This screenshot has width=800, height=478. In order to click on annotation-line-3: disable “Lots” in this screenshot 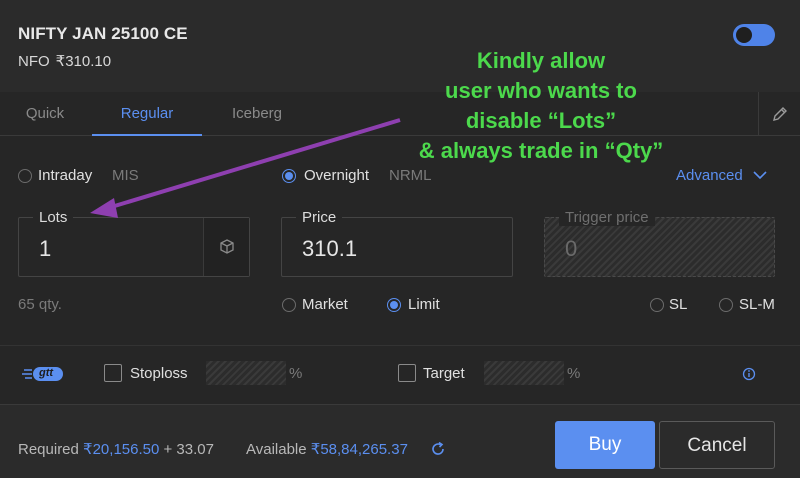, I will do `click(541, 120)`.